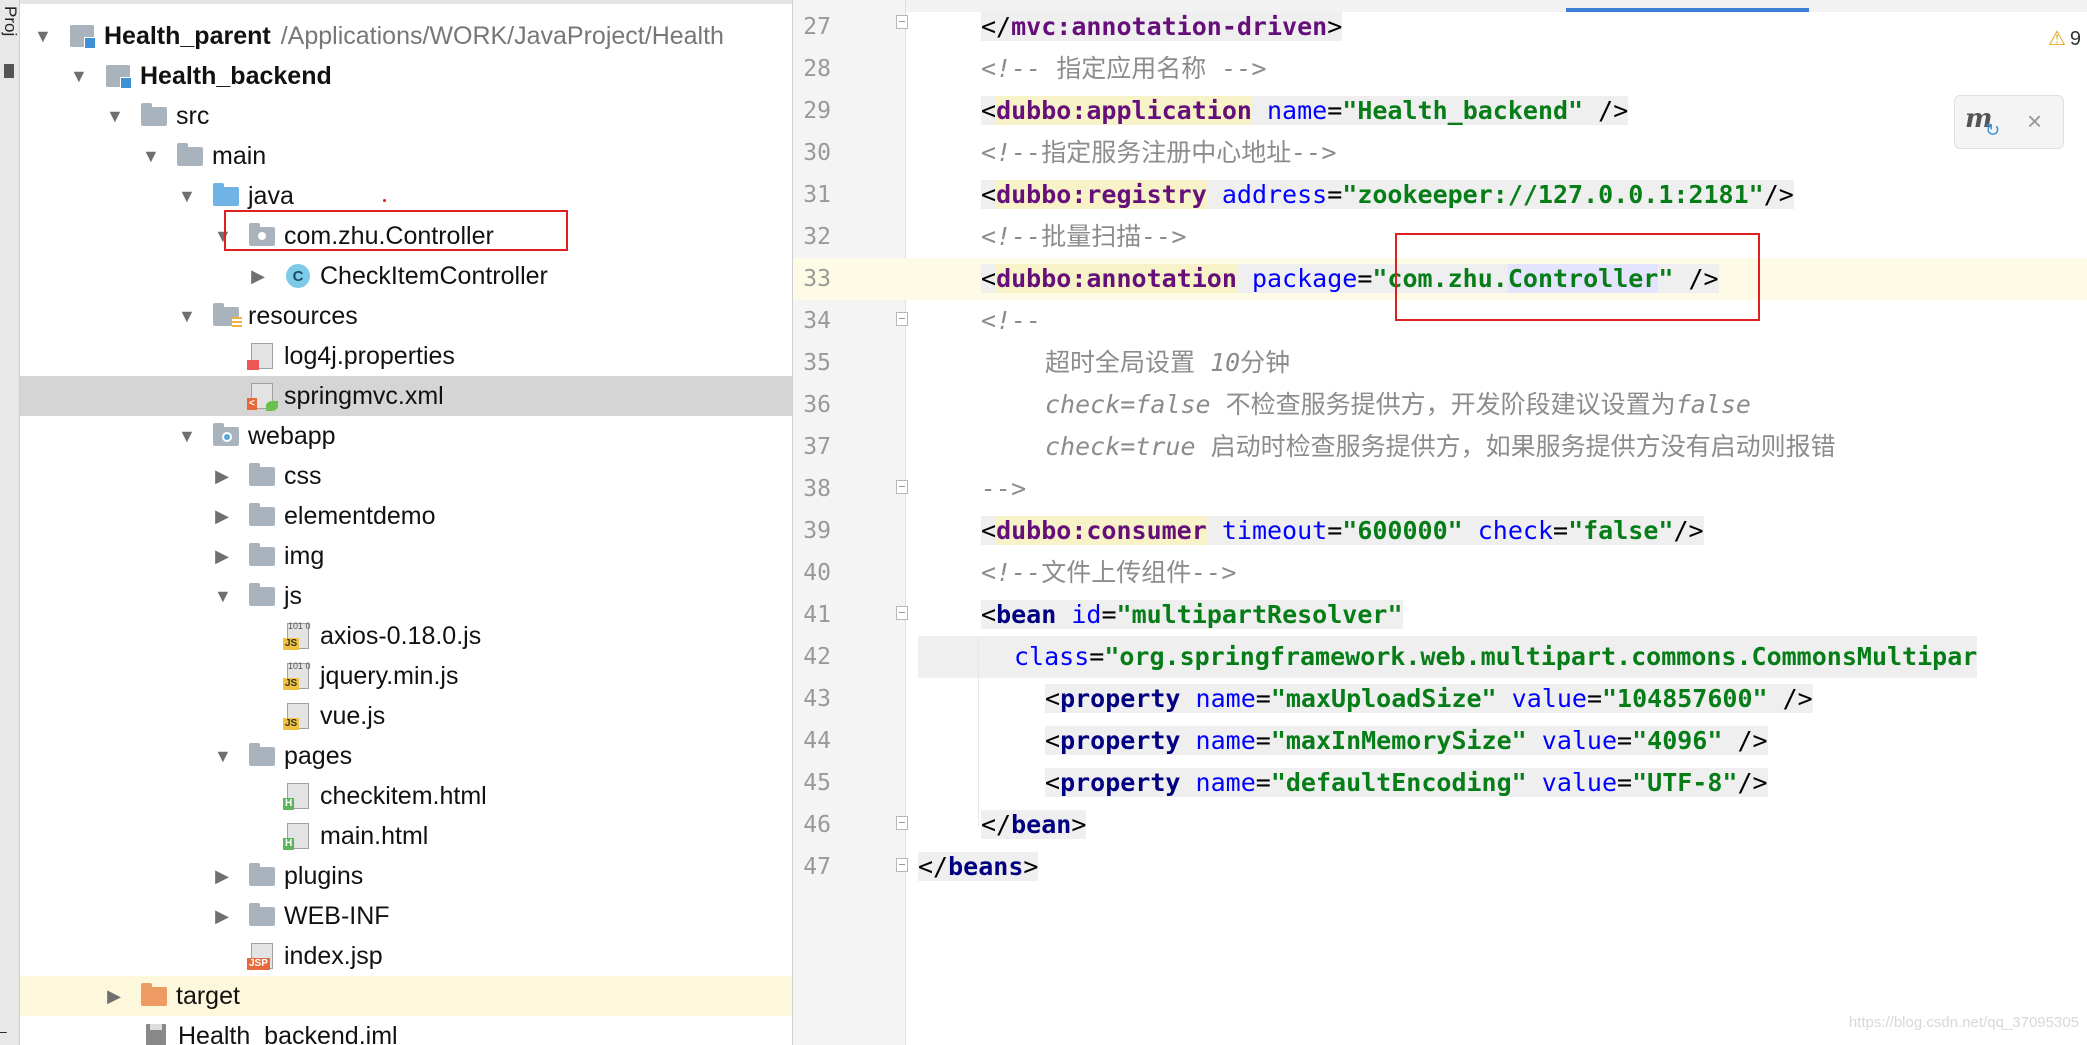 This screenshot has width=2087, height=1045. I want to click on tree-node-src: ▼ src, so click(406, 116).